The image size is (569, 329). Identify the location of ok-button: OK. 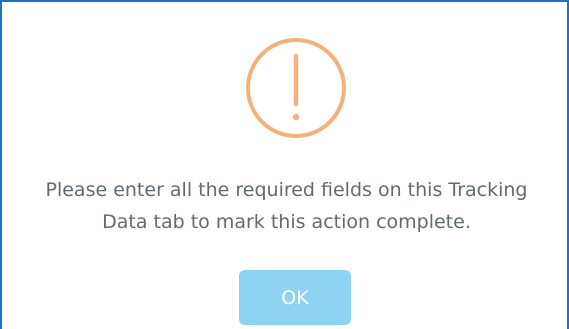
(295, 297).